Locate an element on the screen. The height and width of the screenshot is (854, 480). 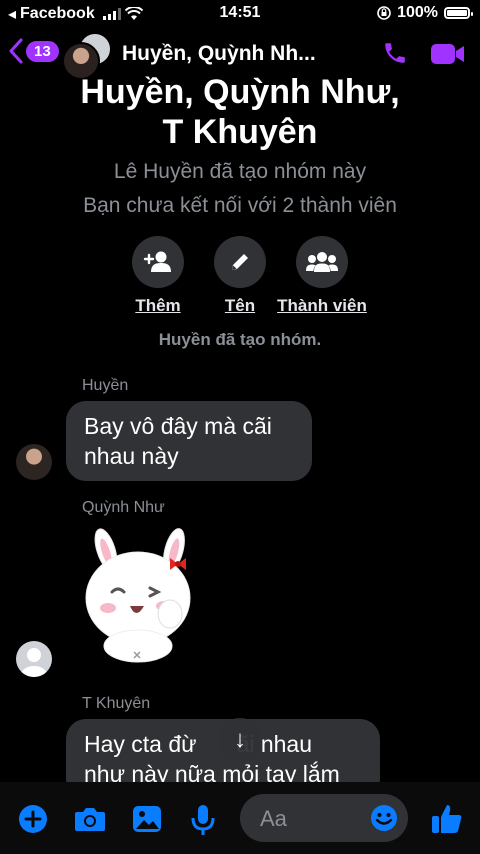
message-sender: Huyền is located at coordinates (105, 385).